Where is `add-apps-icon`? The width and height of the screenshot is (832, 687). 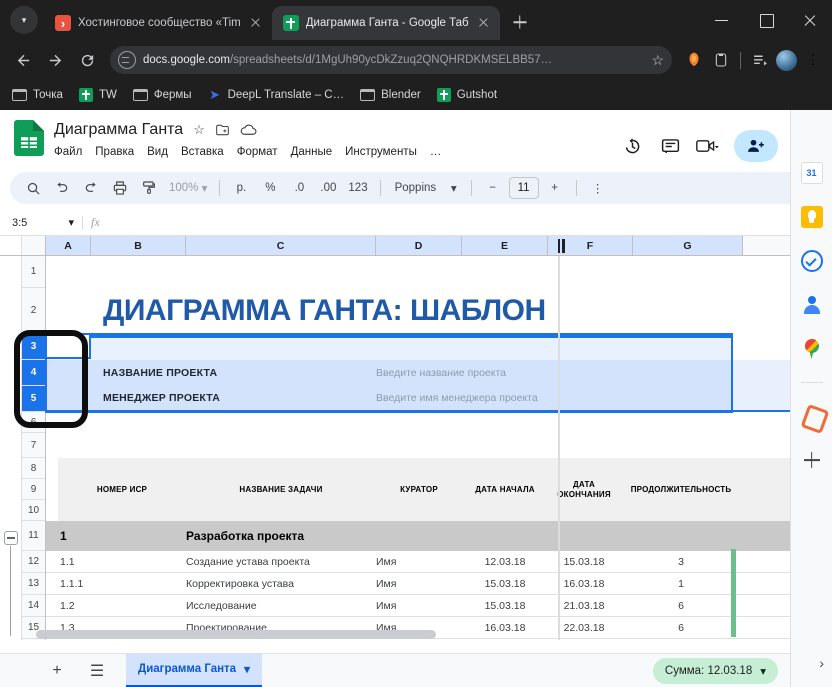 add-apps-icon is located at coordinates (812, 460).